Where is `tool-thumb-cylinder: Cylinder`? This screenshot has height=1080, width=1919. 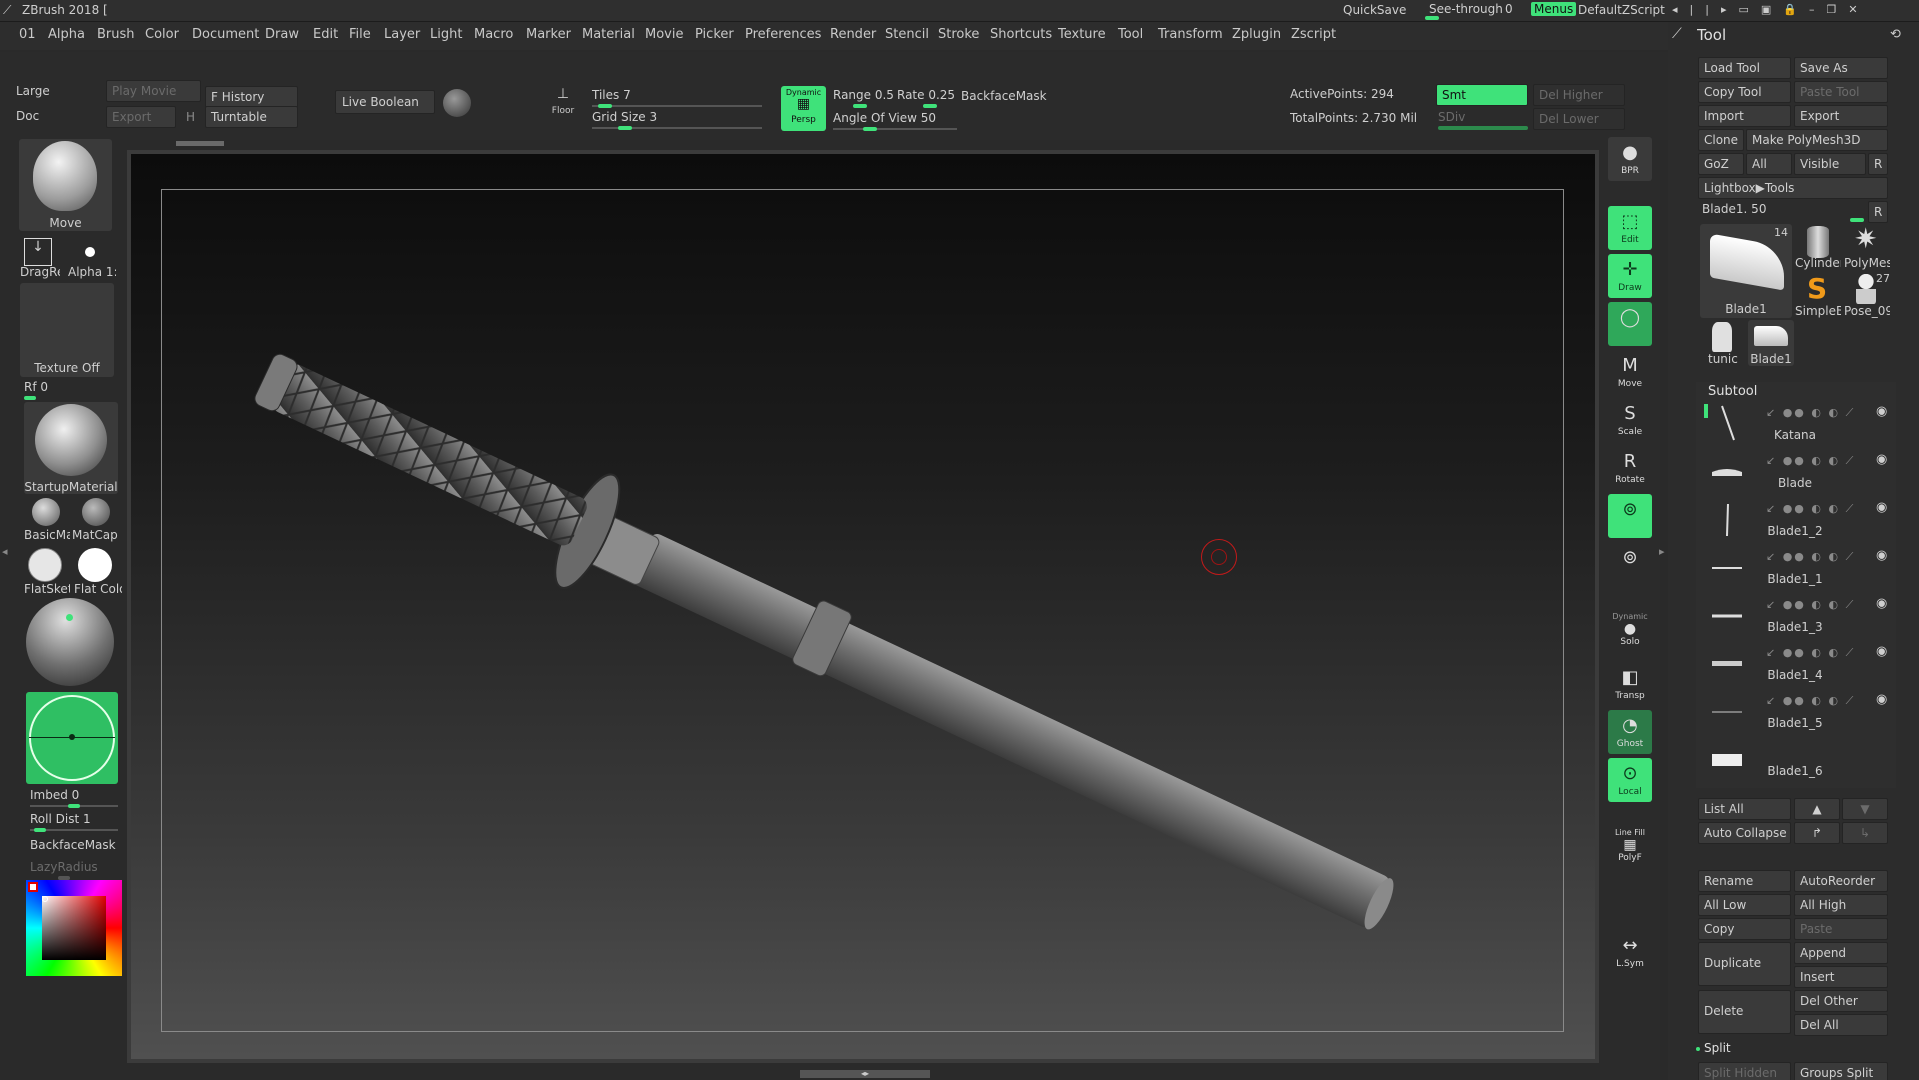 tool-thumb-cylinder: Cylinder is located at coordinates (1818, 247).